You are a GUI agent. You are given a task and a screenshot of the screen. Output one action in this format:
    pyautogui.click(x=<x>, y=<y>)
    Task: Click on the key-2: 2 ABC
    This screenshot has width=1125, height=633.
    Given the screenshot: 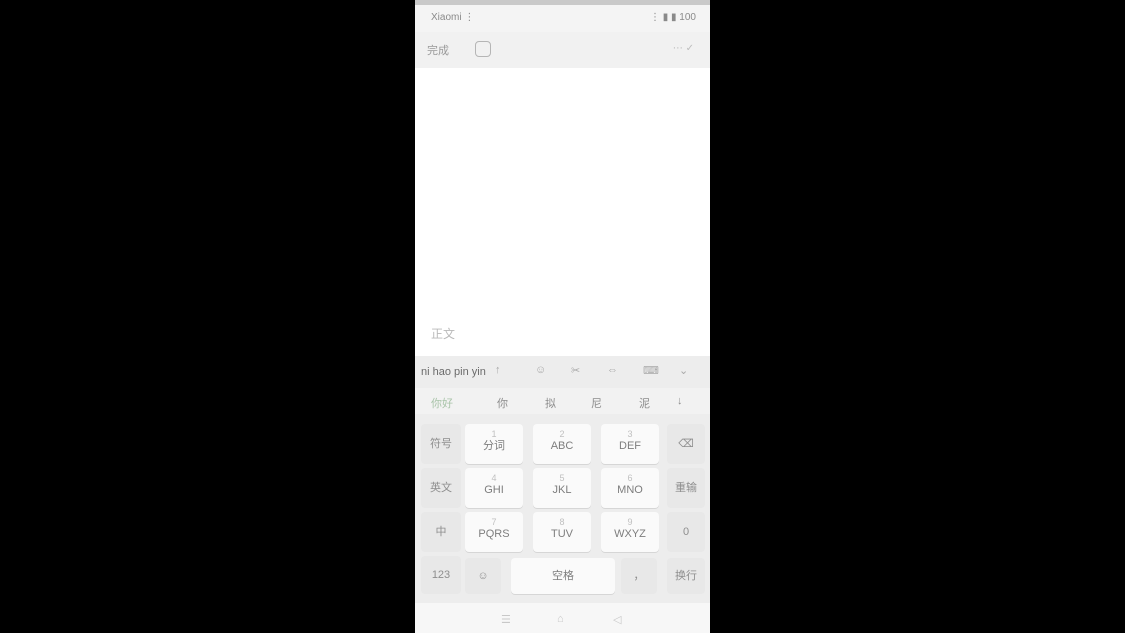 What is the action you would take?
    pyautogui.click(x=562, y=444)
    